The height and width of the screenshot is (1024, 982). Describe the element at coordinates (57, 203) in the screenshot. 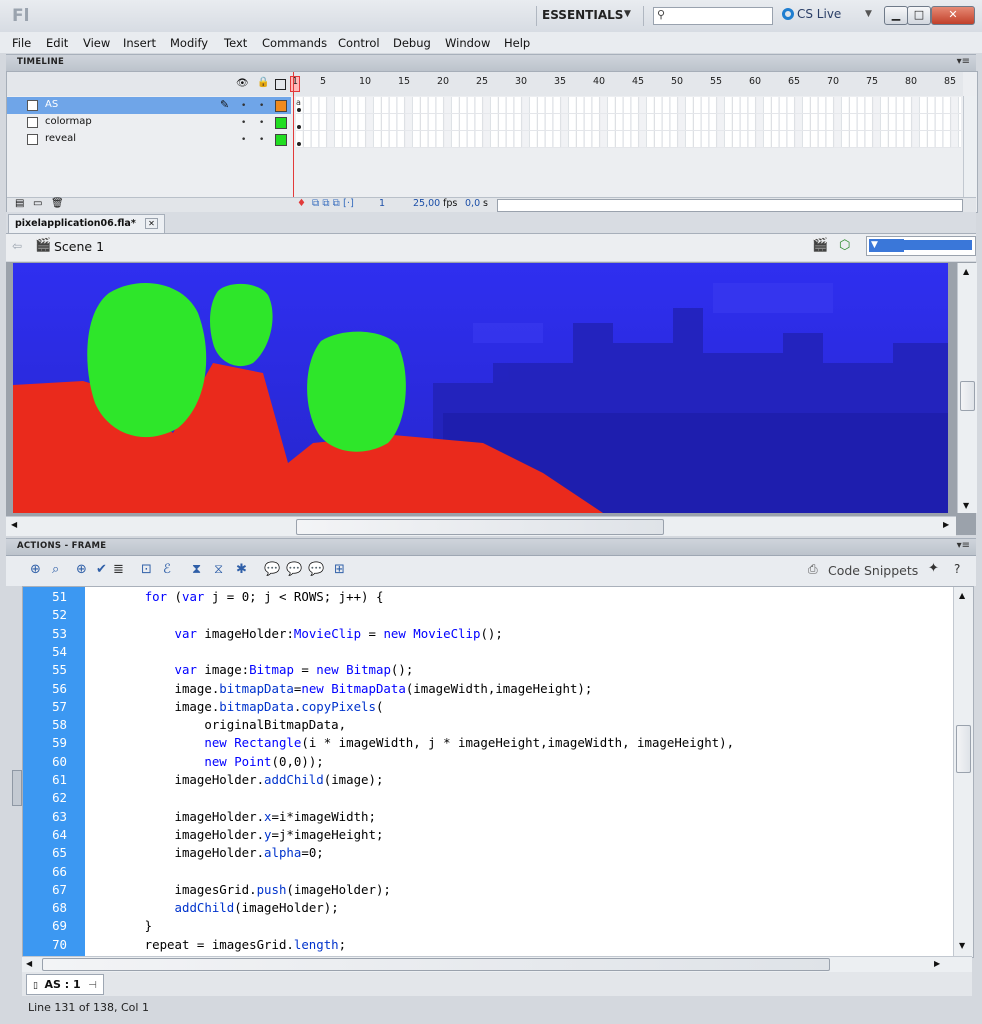

I see `delete-layer-icon: 🗑` at that location.